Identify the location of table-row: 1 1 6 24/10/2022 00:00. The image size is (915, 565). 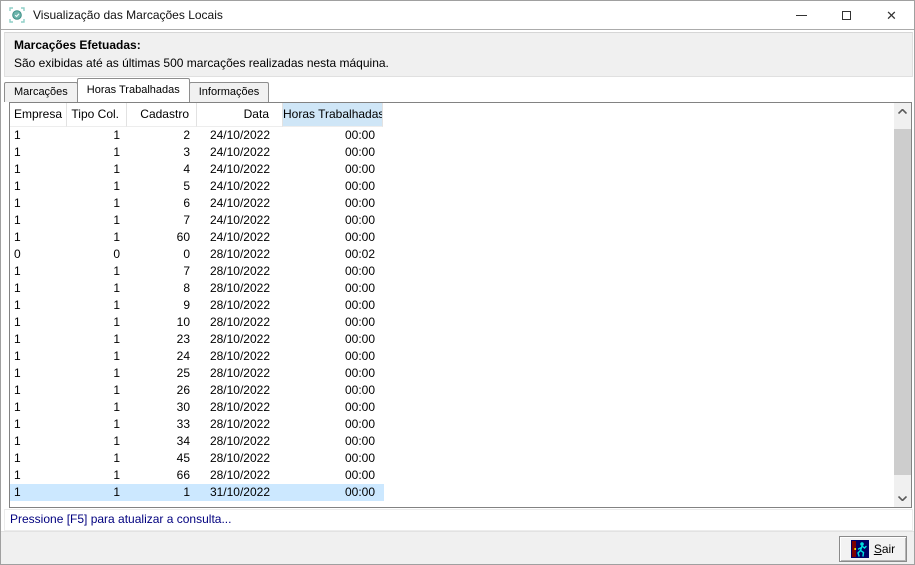
(197, 203).